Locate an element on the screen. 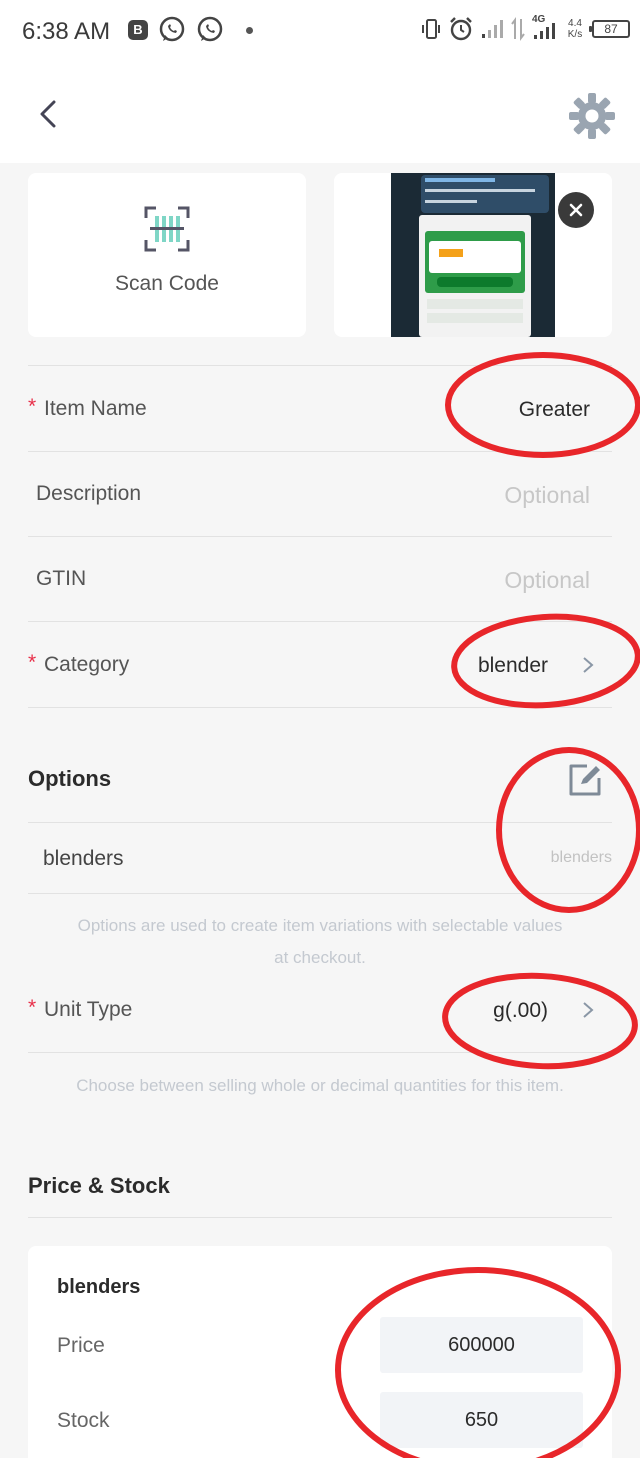 The image size is (640, 1458). stock-label: Stock is located at coordinates (83, 1420).